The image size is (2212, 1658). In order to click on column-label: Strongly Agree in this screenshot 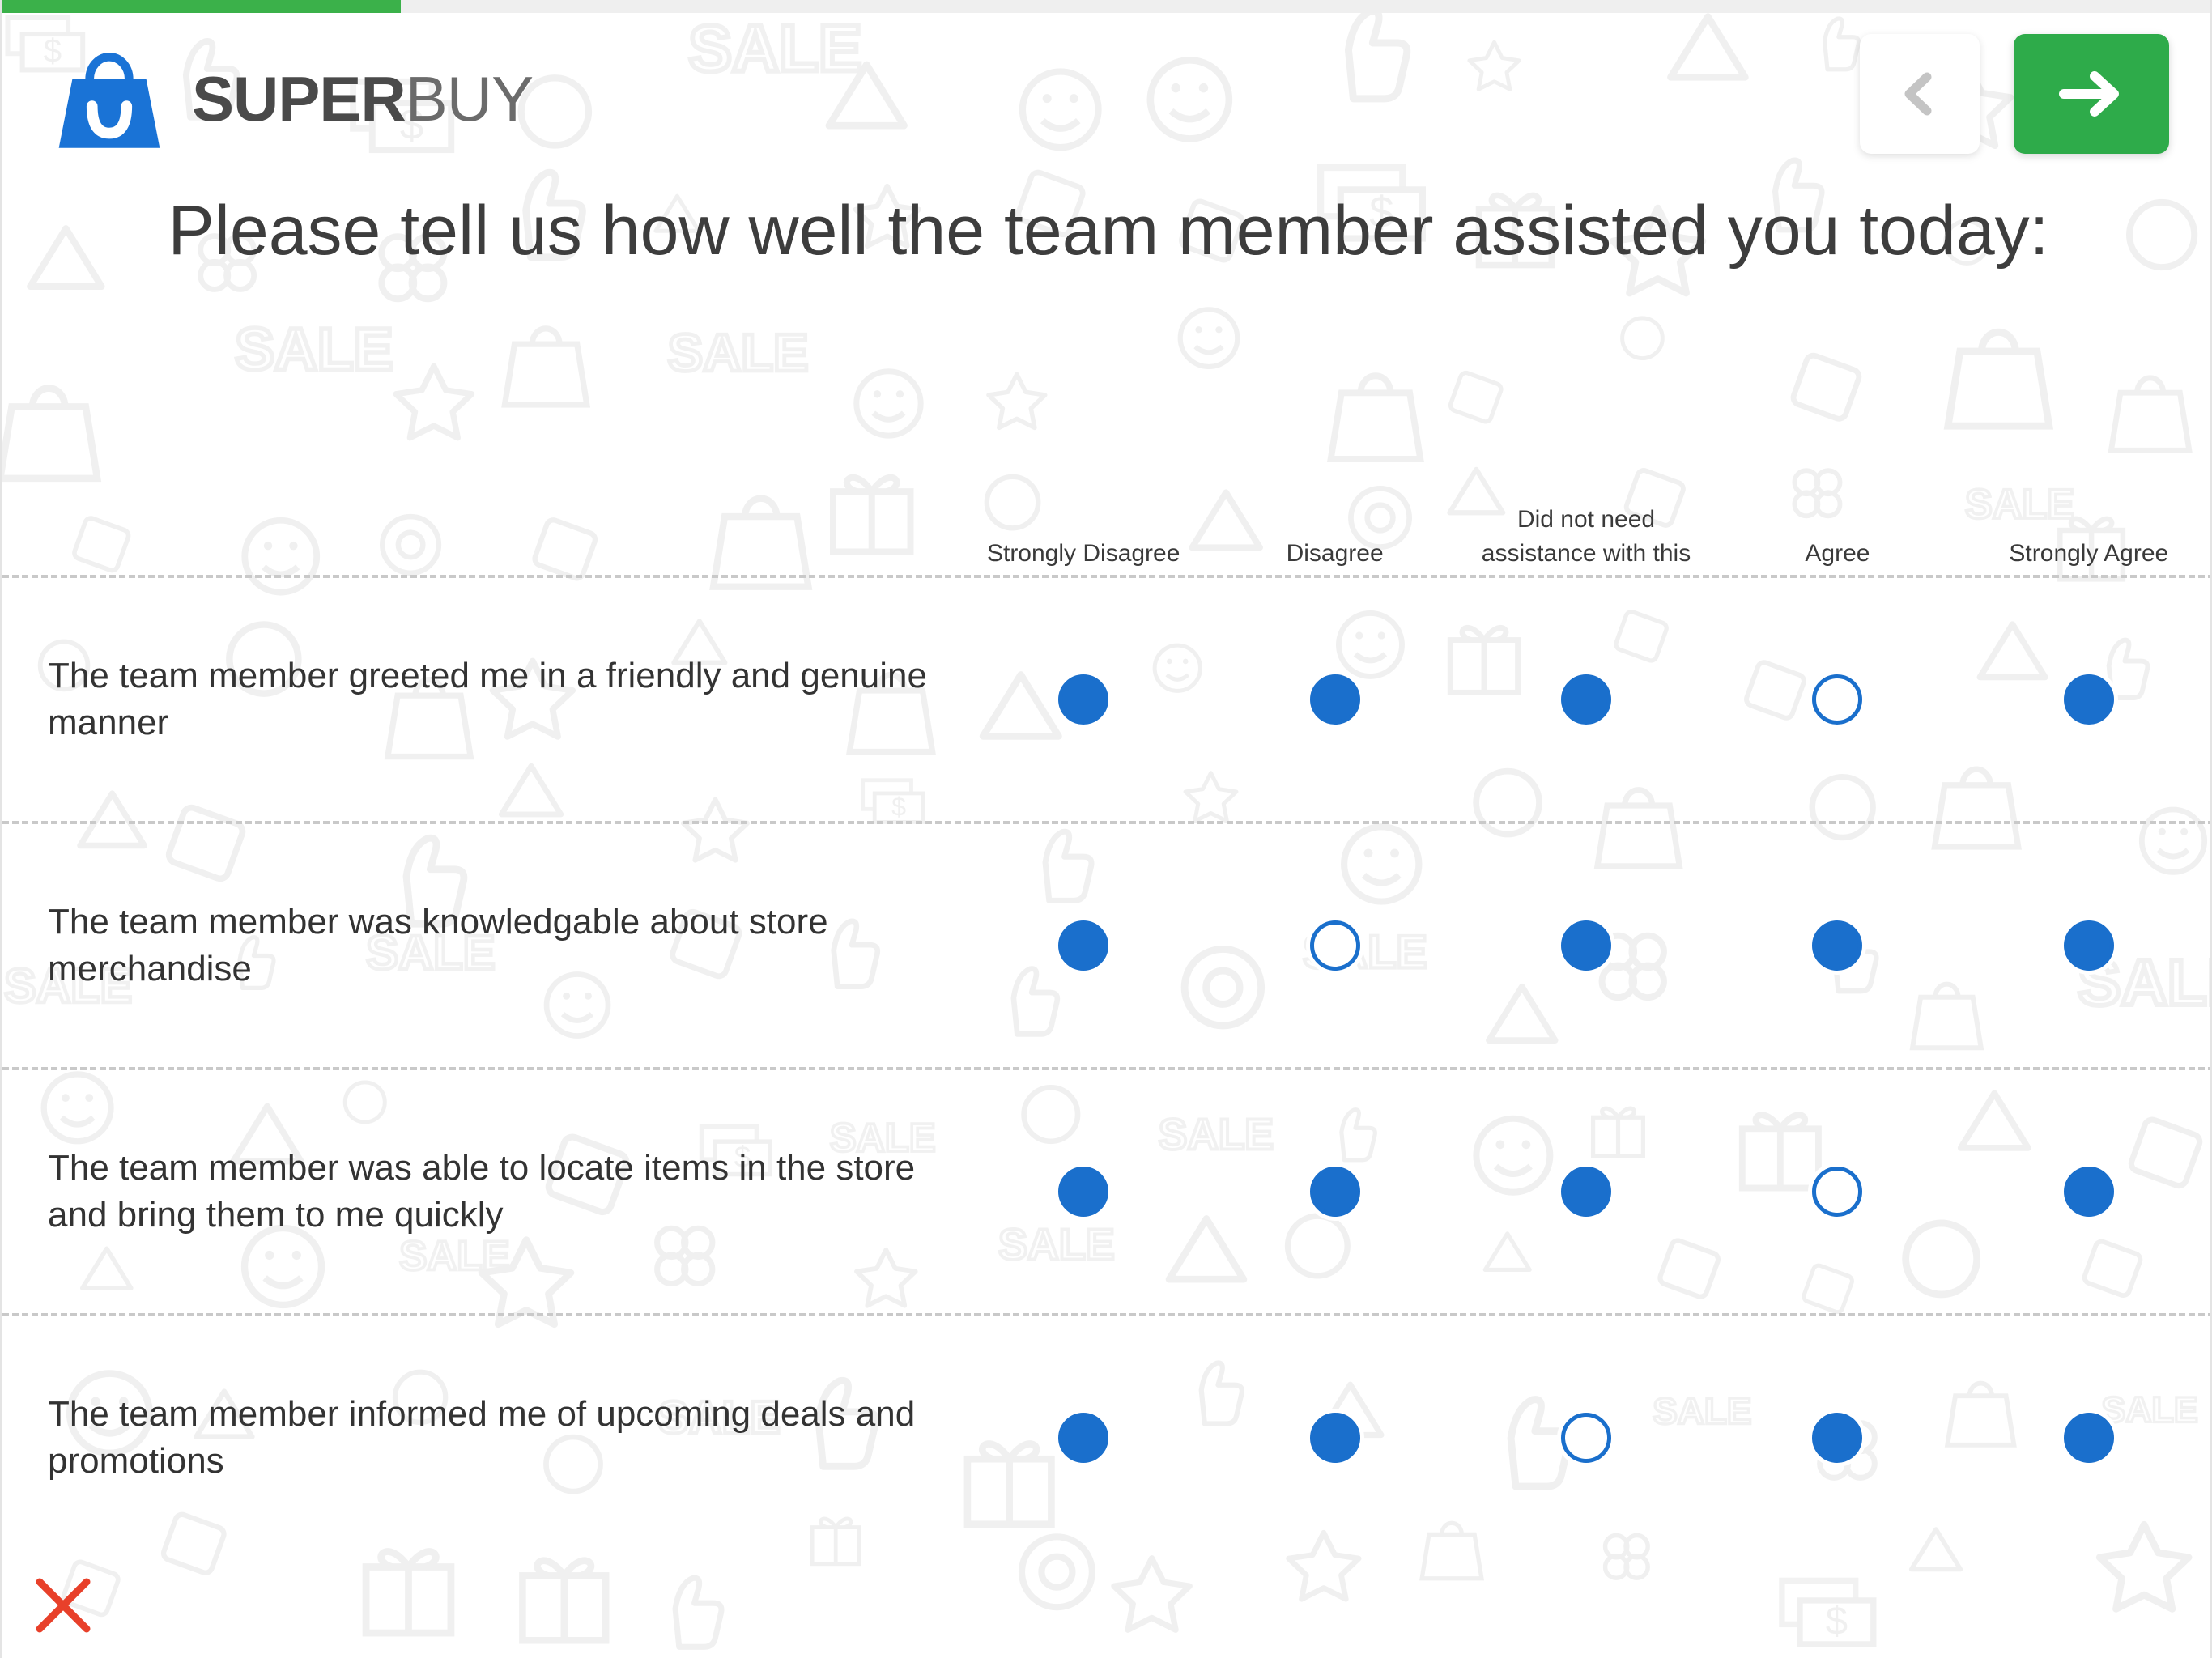, I will do `click(2089, 553)`.